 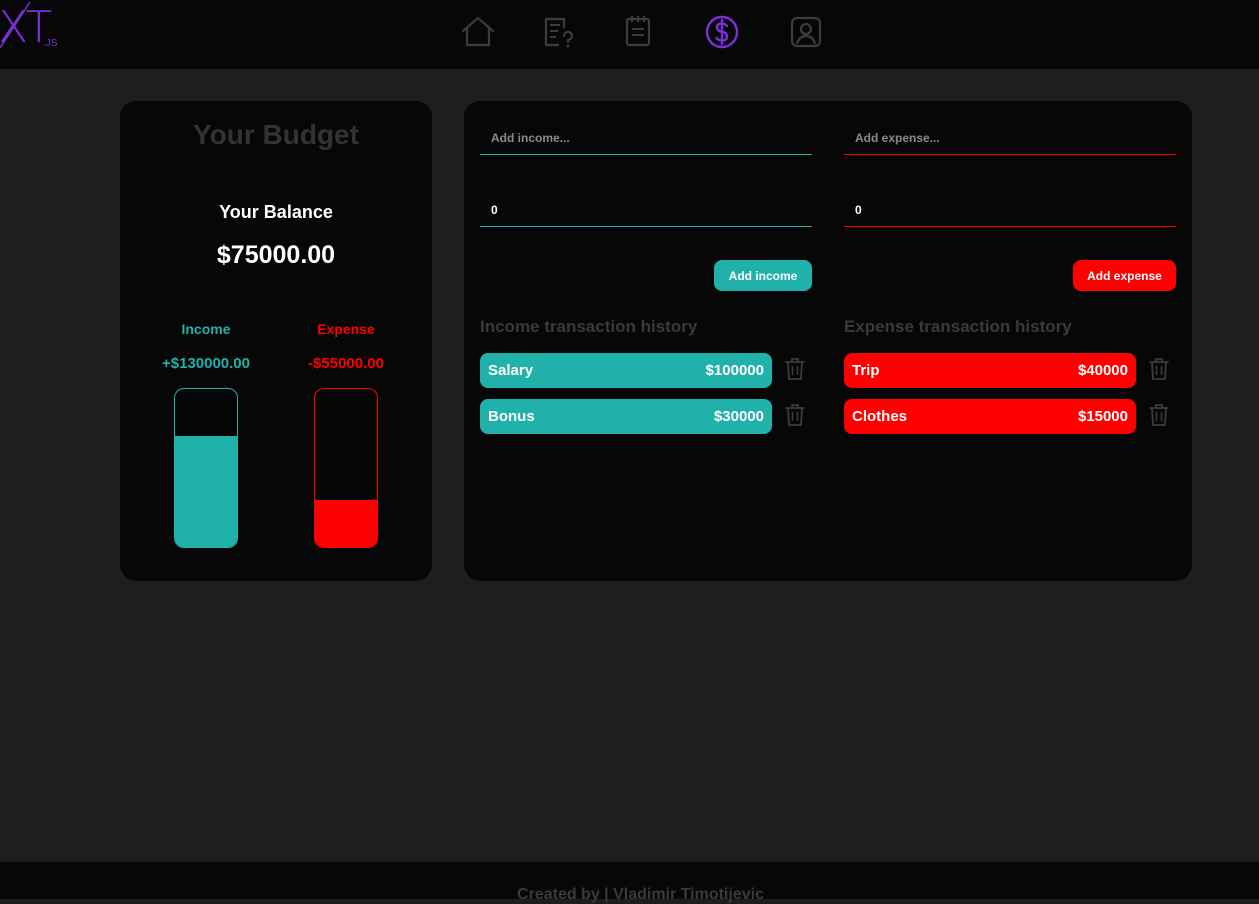 What do you see at coordinates (646, 138) in the screenshot?
I see `income-name-input` at bounding box center [646, 138].